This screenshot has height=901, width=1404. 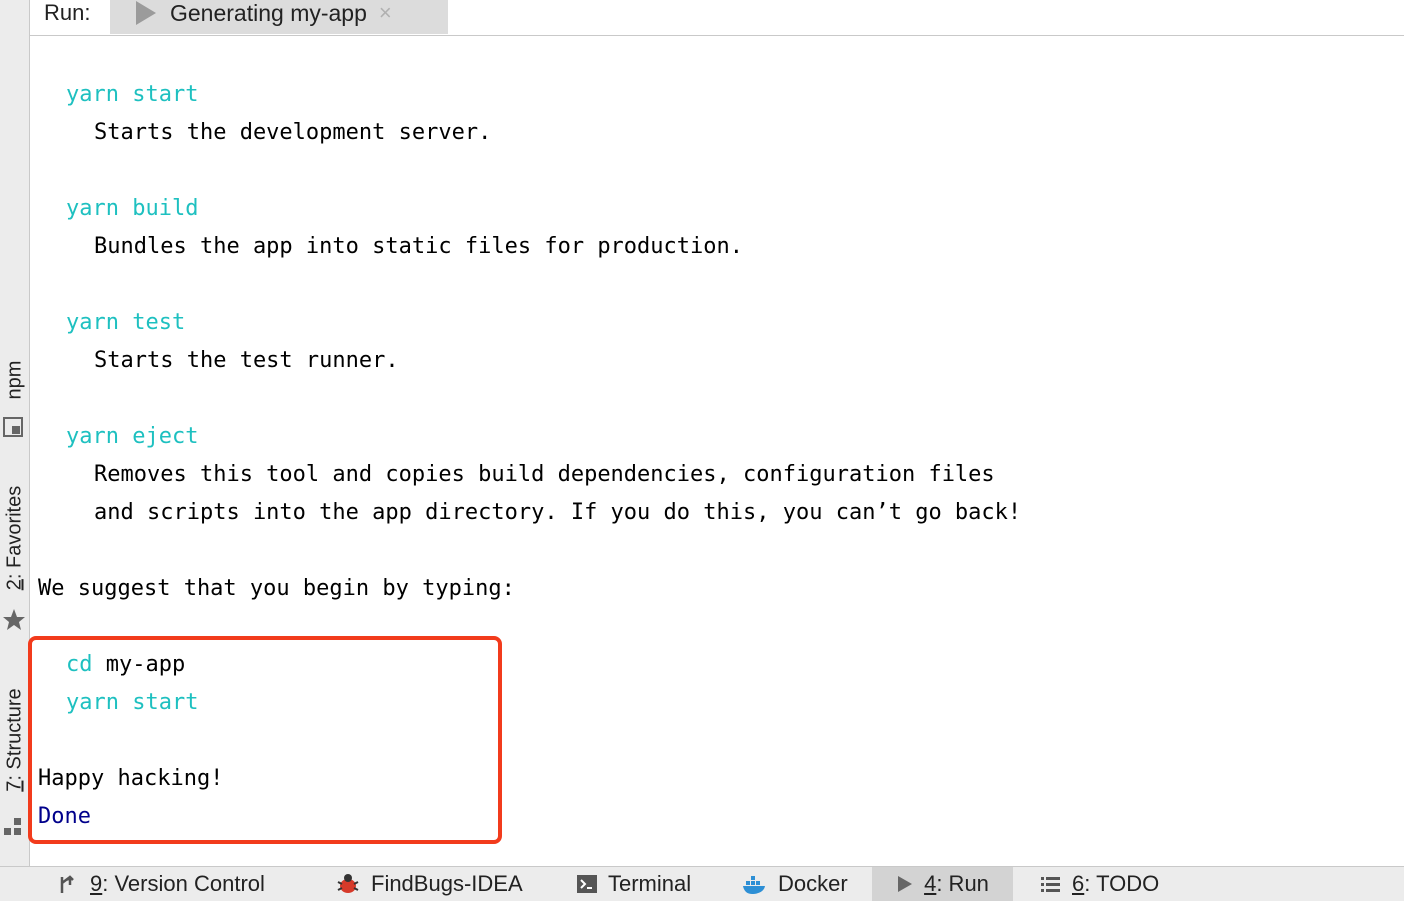 I want to click on console-line: Starts the development server., so click(x=293, y=132).